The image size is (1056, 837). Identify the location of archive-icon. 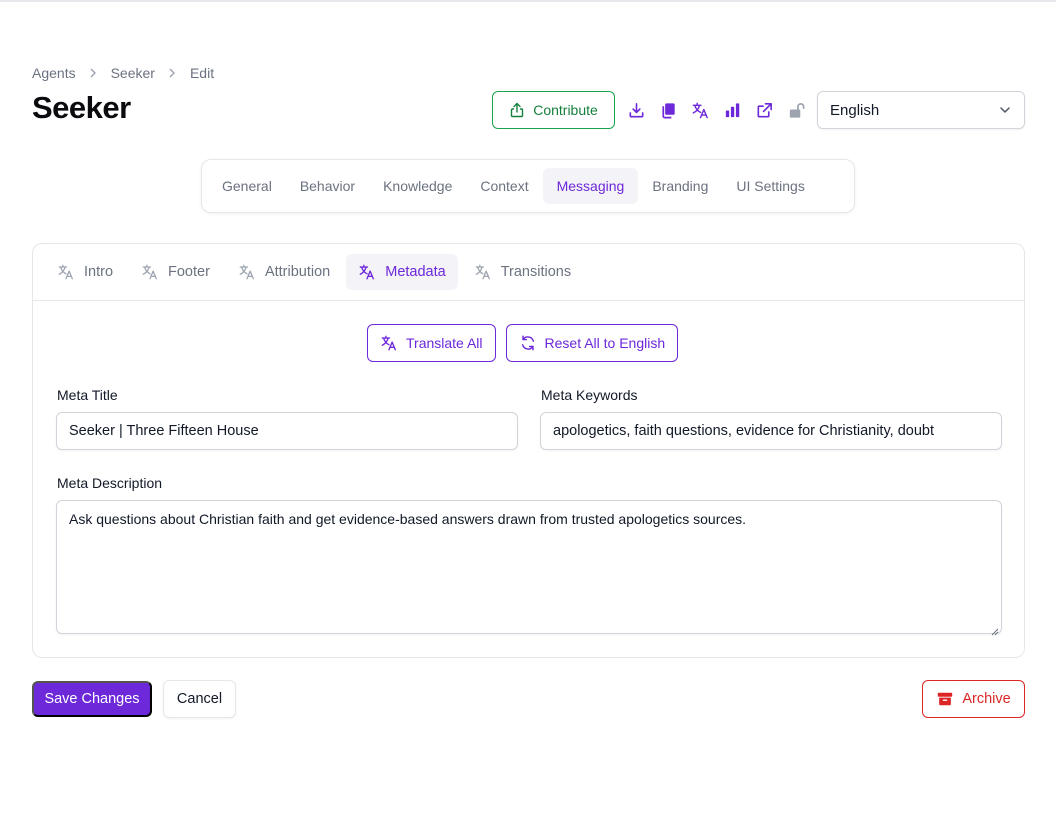
(945, 699).